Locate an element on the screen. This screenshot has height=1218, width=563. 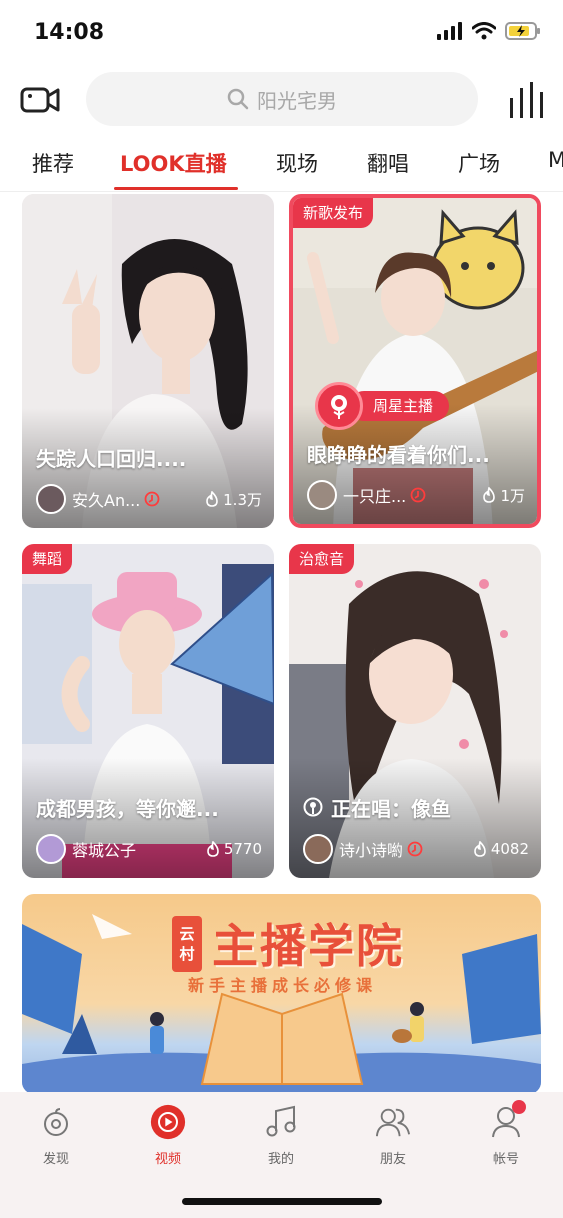
status-time: 14:08 is located at coordinates (69, 32).